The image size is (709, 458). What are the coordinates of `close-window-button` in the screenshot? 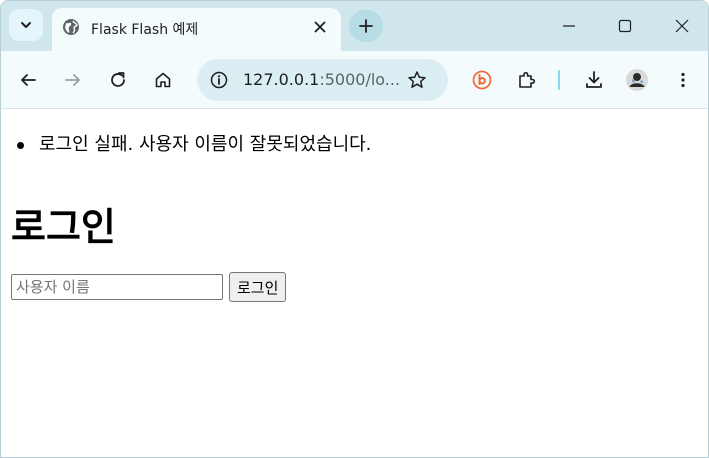 It's located at (682, 26).